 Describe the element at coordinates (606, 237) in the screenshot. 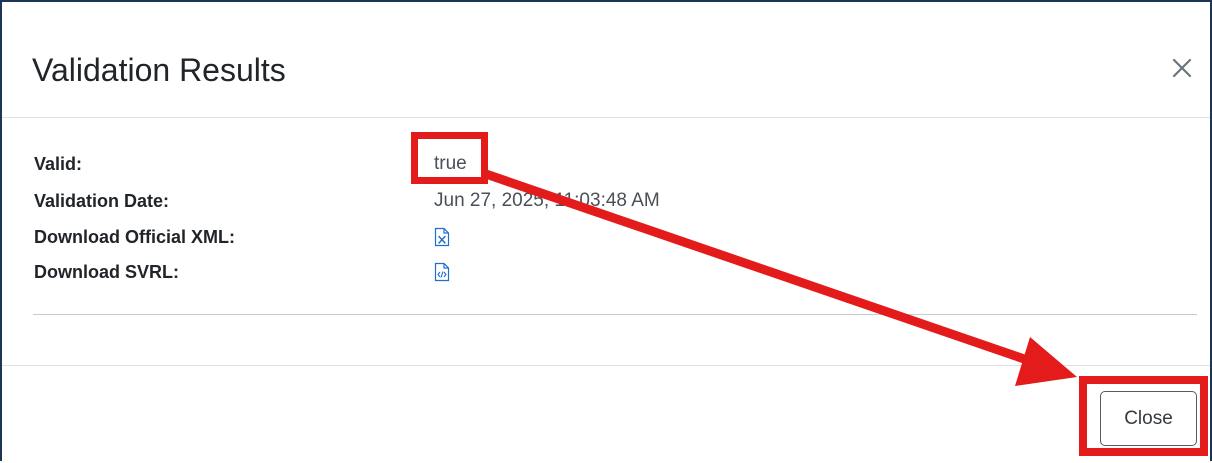

I see `field-row-download-xml: Download Official XML:` at that location.